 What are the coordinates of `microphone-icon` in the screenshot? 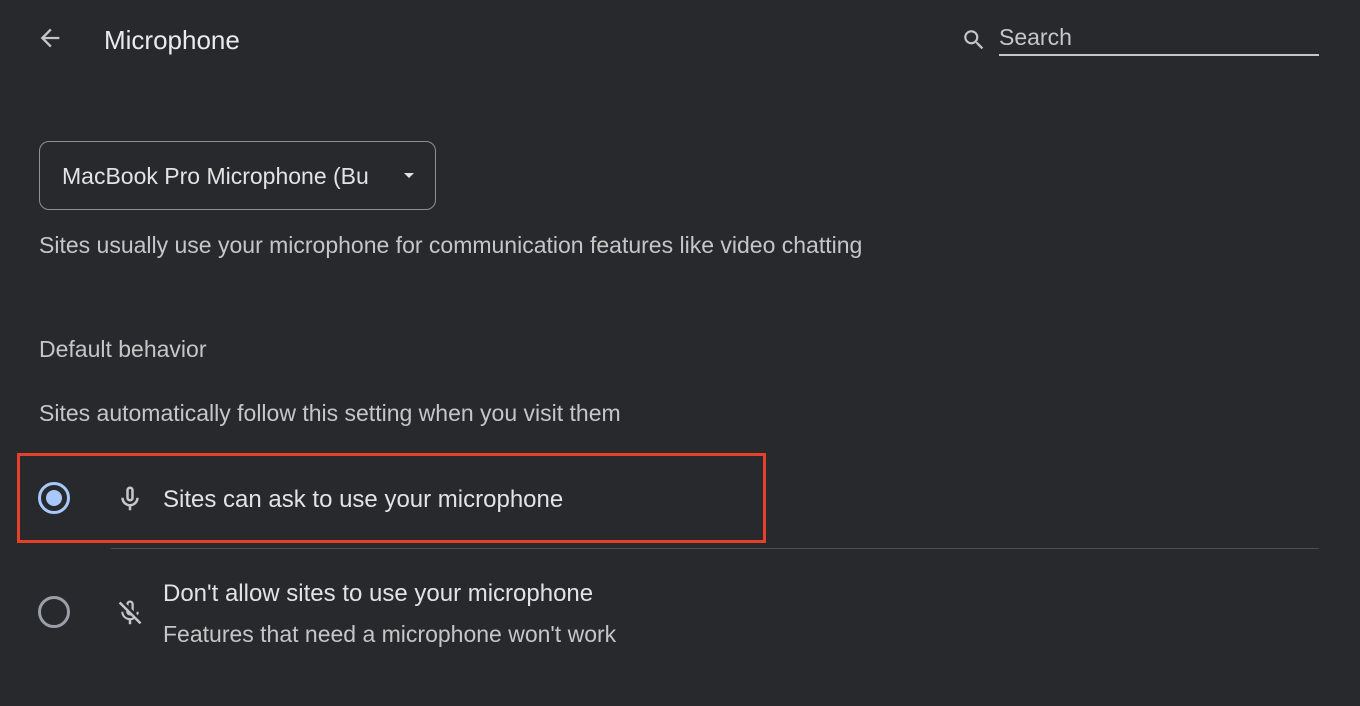 It's located at (130, 499).